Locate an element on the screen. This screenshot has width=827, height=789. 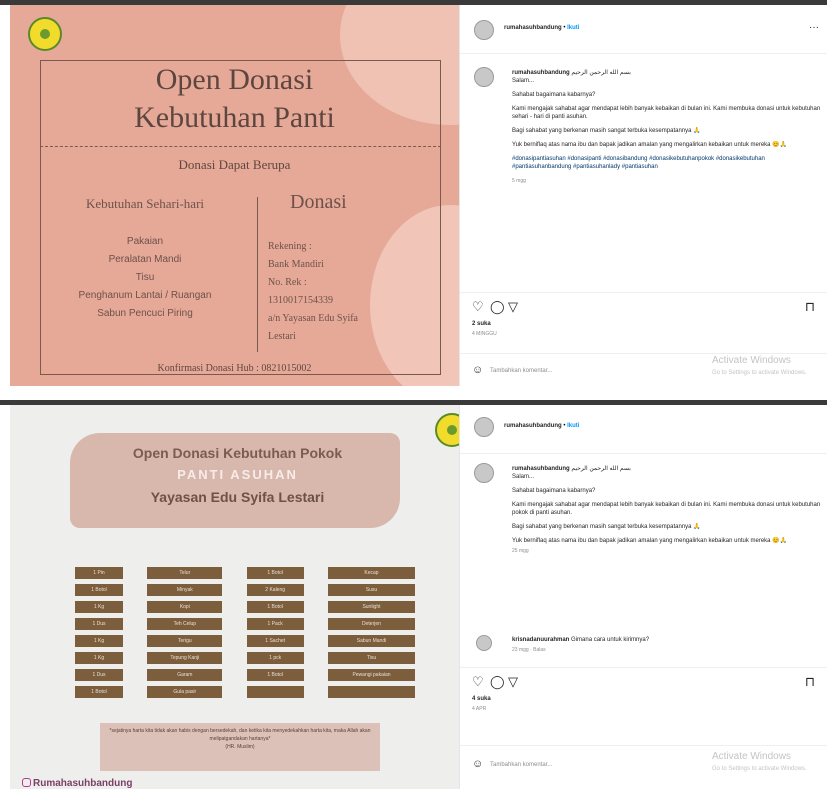
poster-title: Open Donasi Kebutuhan Pokok is located at coordinates (237, 453).